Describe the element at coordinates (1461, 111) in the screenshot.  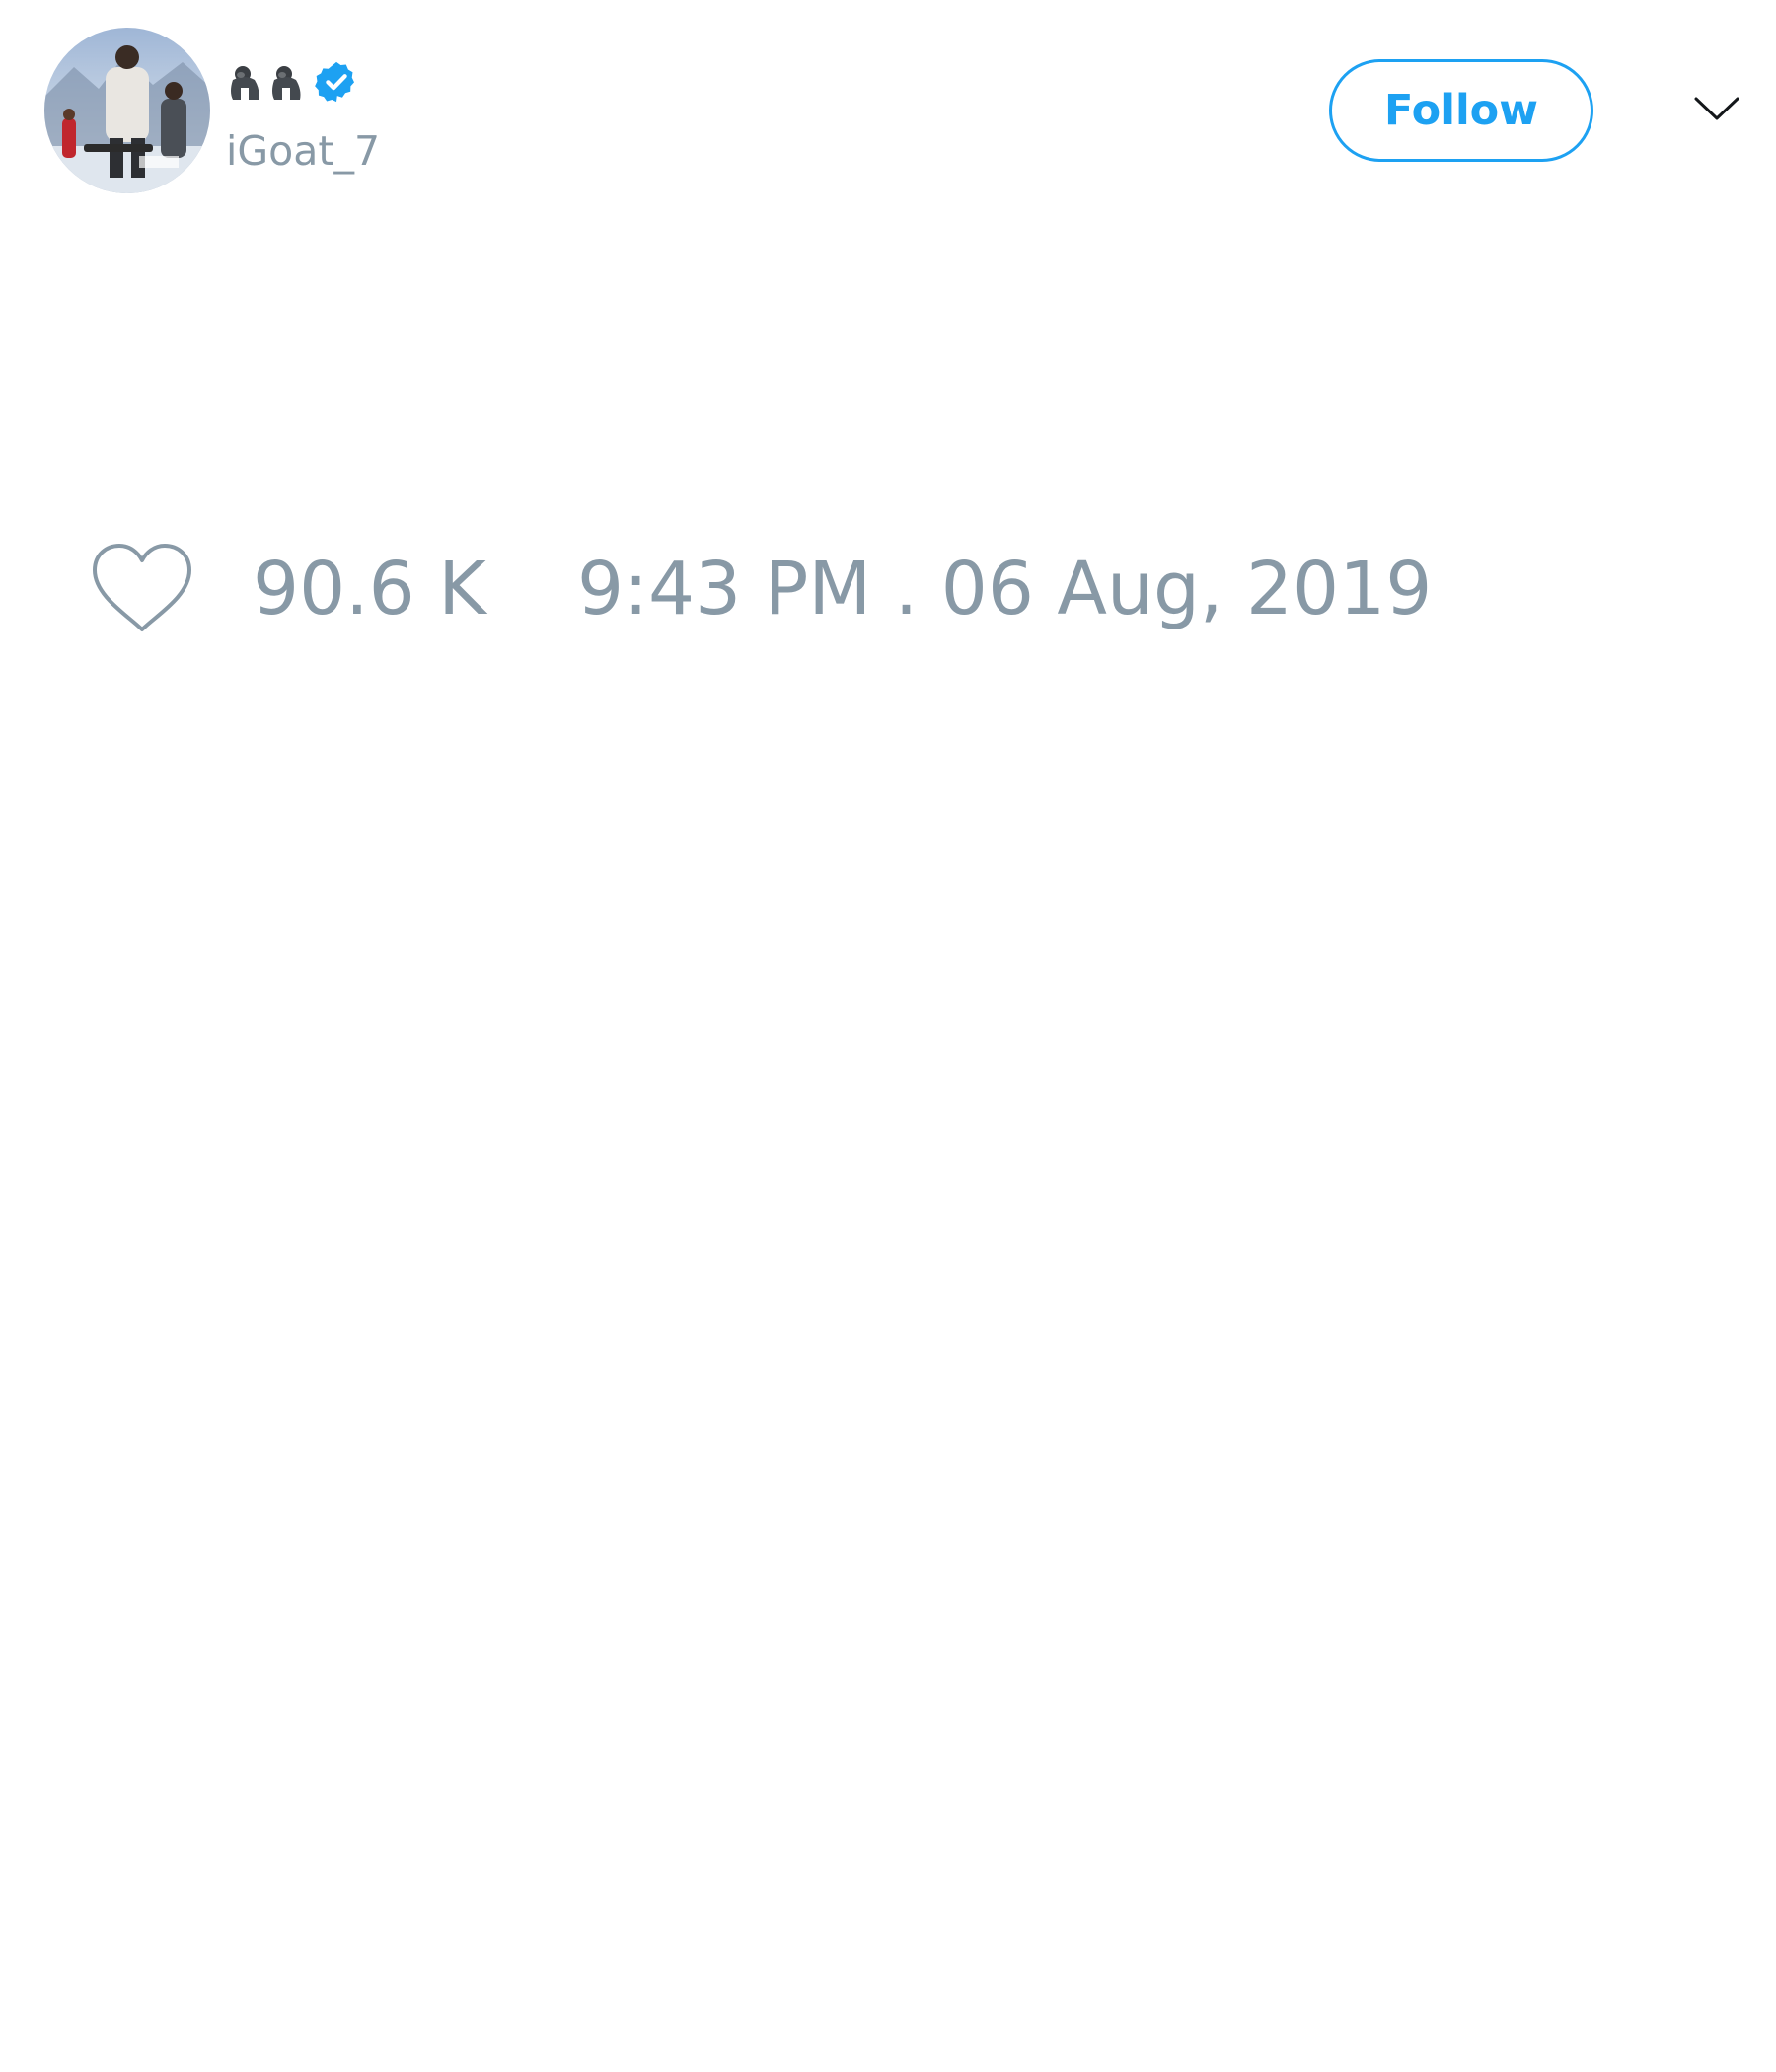
I see `follow-button: Follow` at that location.